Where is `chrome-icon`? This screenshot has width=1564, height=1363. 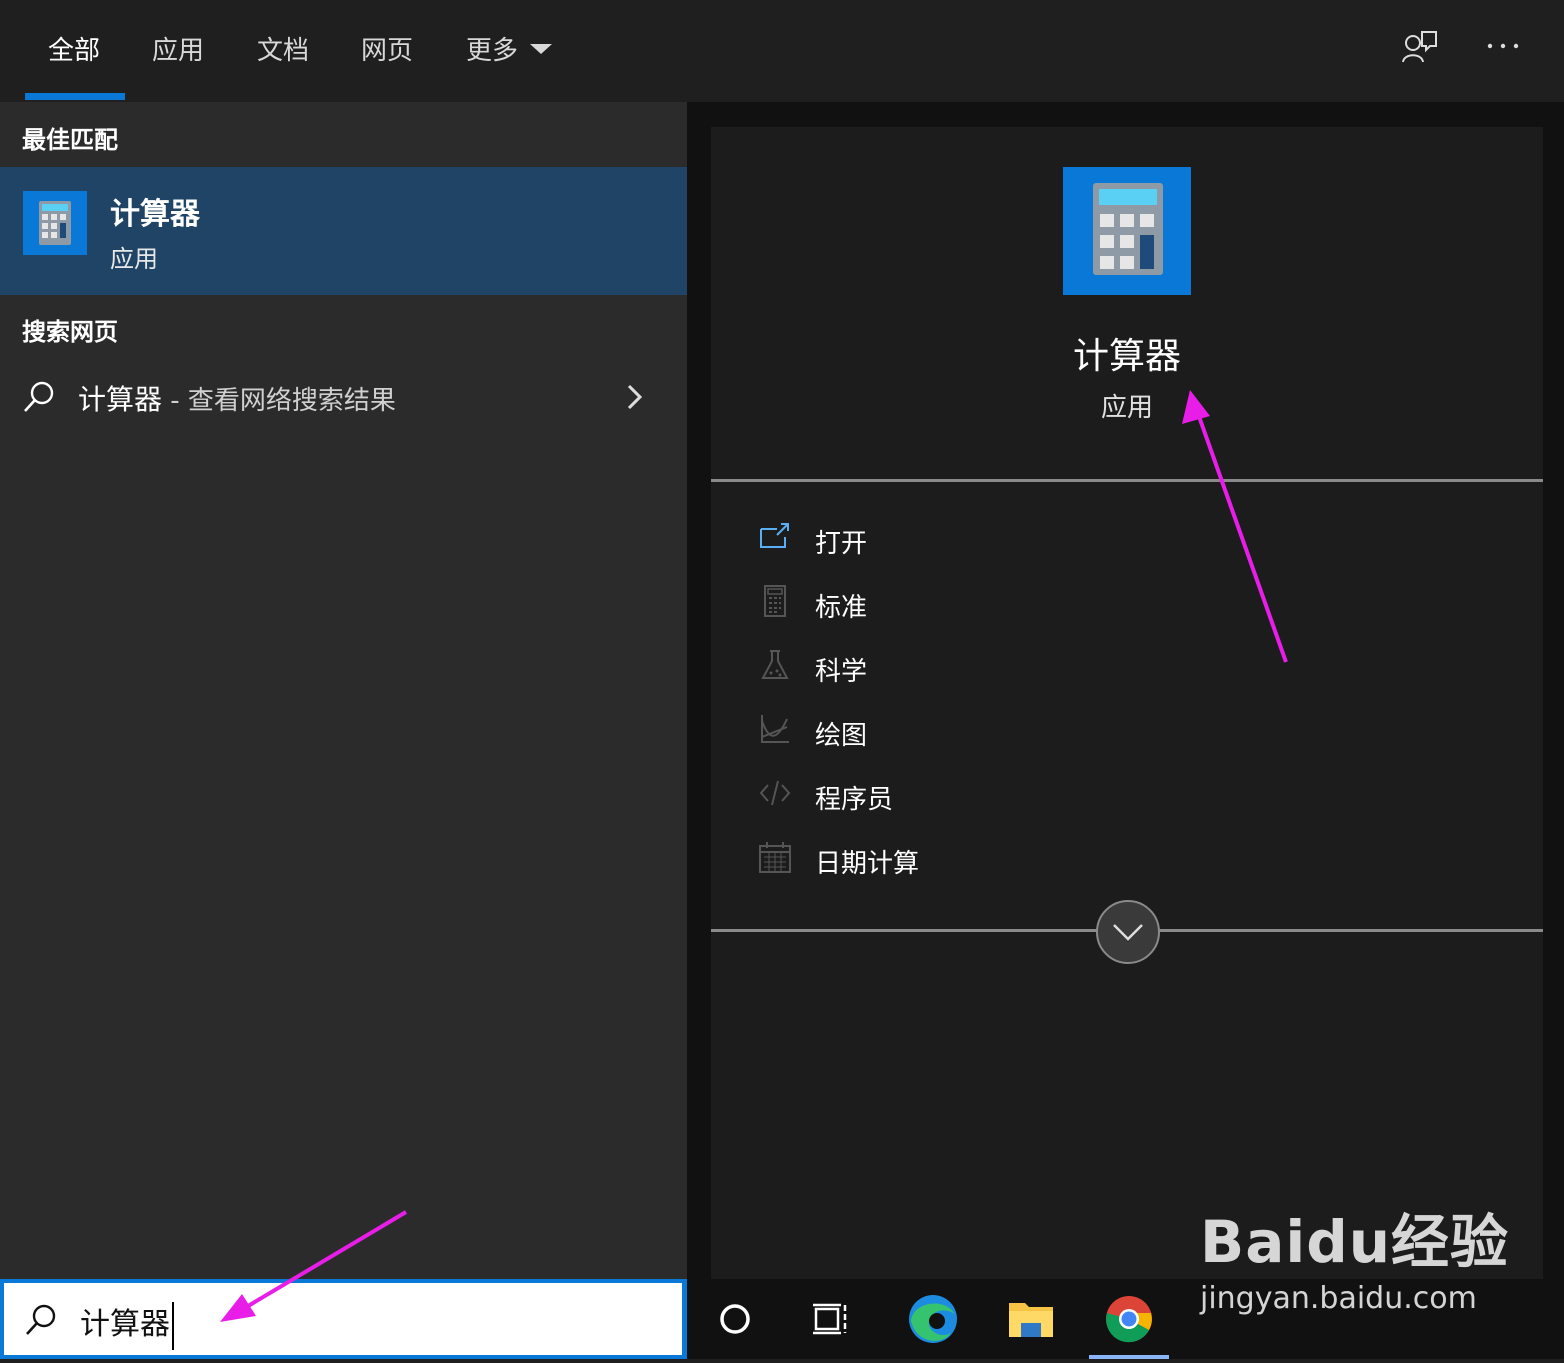 chrome-icon is located at coordinates (1129, 1319).